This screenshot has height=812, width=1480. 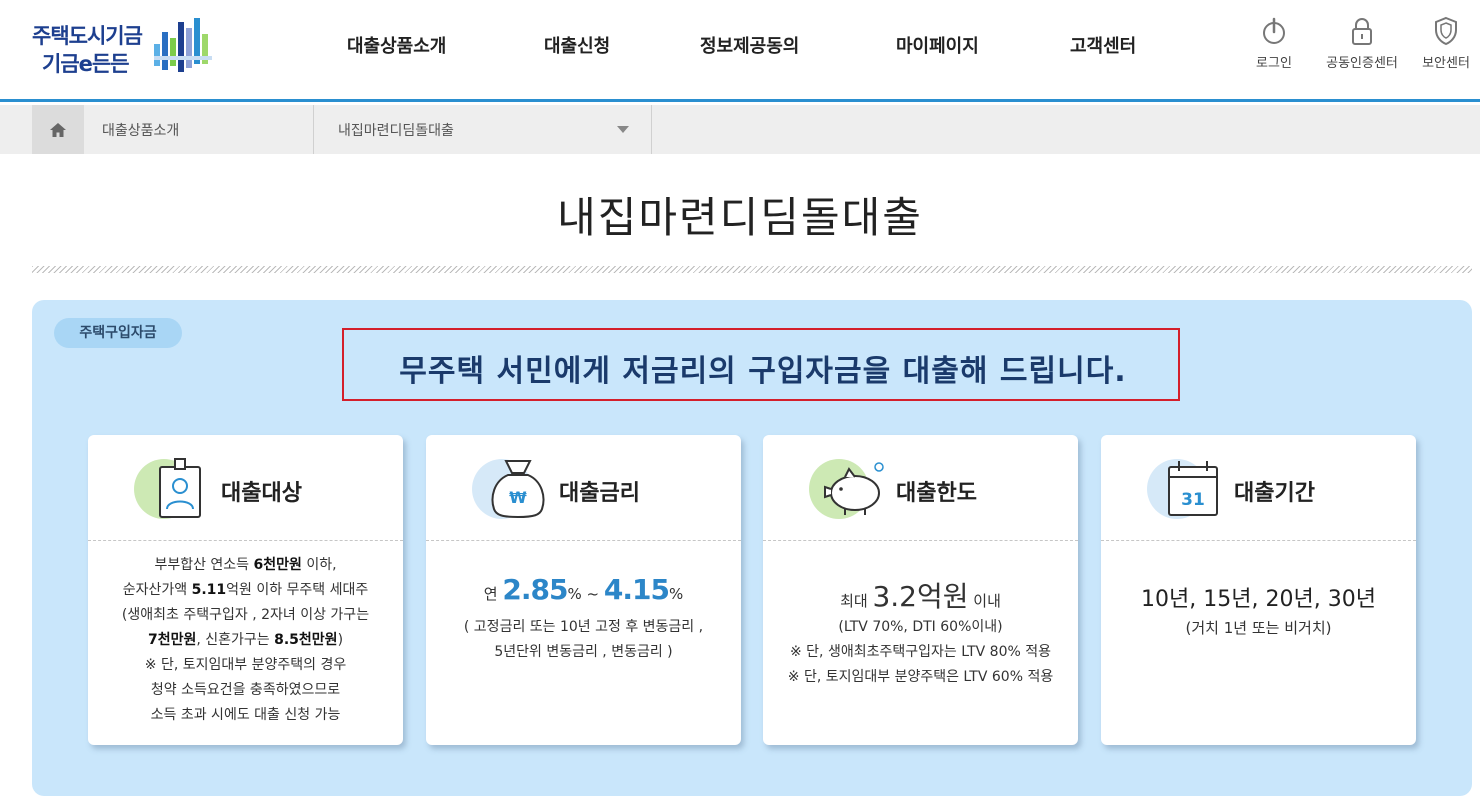 I want to click on loan-term-options: 10년, 15년, 20년, 30년, so click(x=1258, y=599).